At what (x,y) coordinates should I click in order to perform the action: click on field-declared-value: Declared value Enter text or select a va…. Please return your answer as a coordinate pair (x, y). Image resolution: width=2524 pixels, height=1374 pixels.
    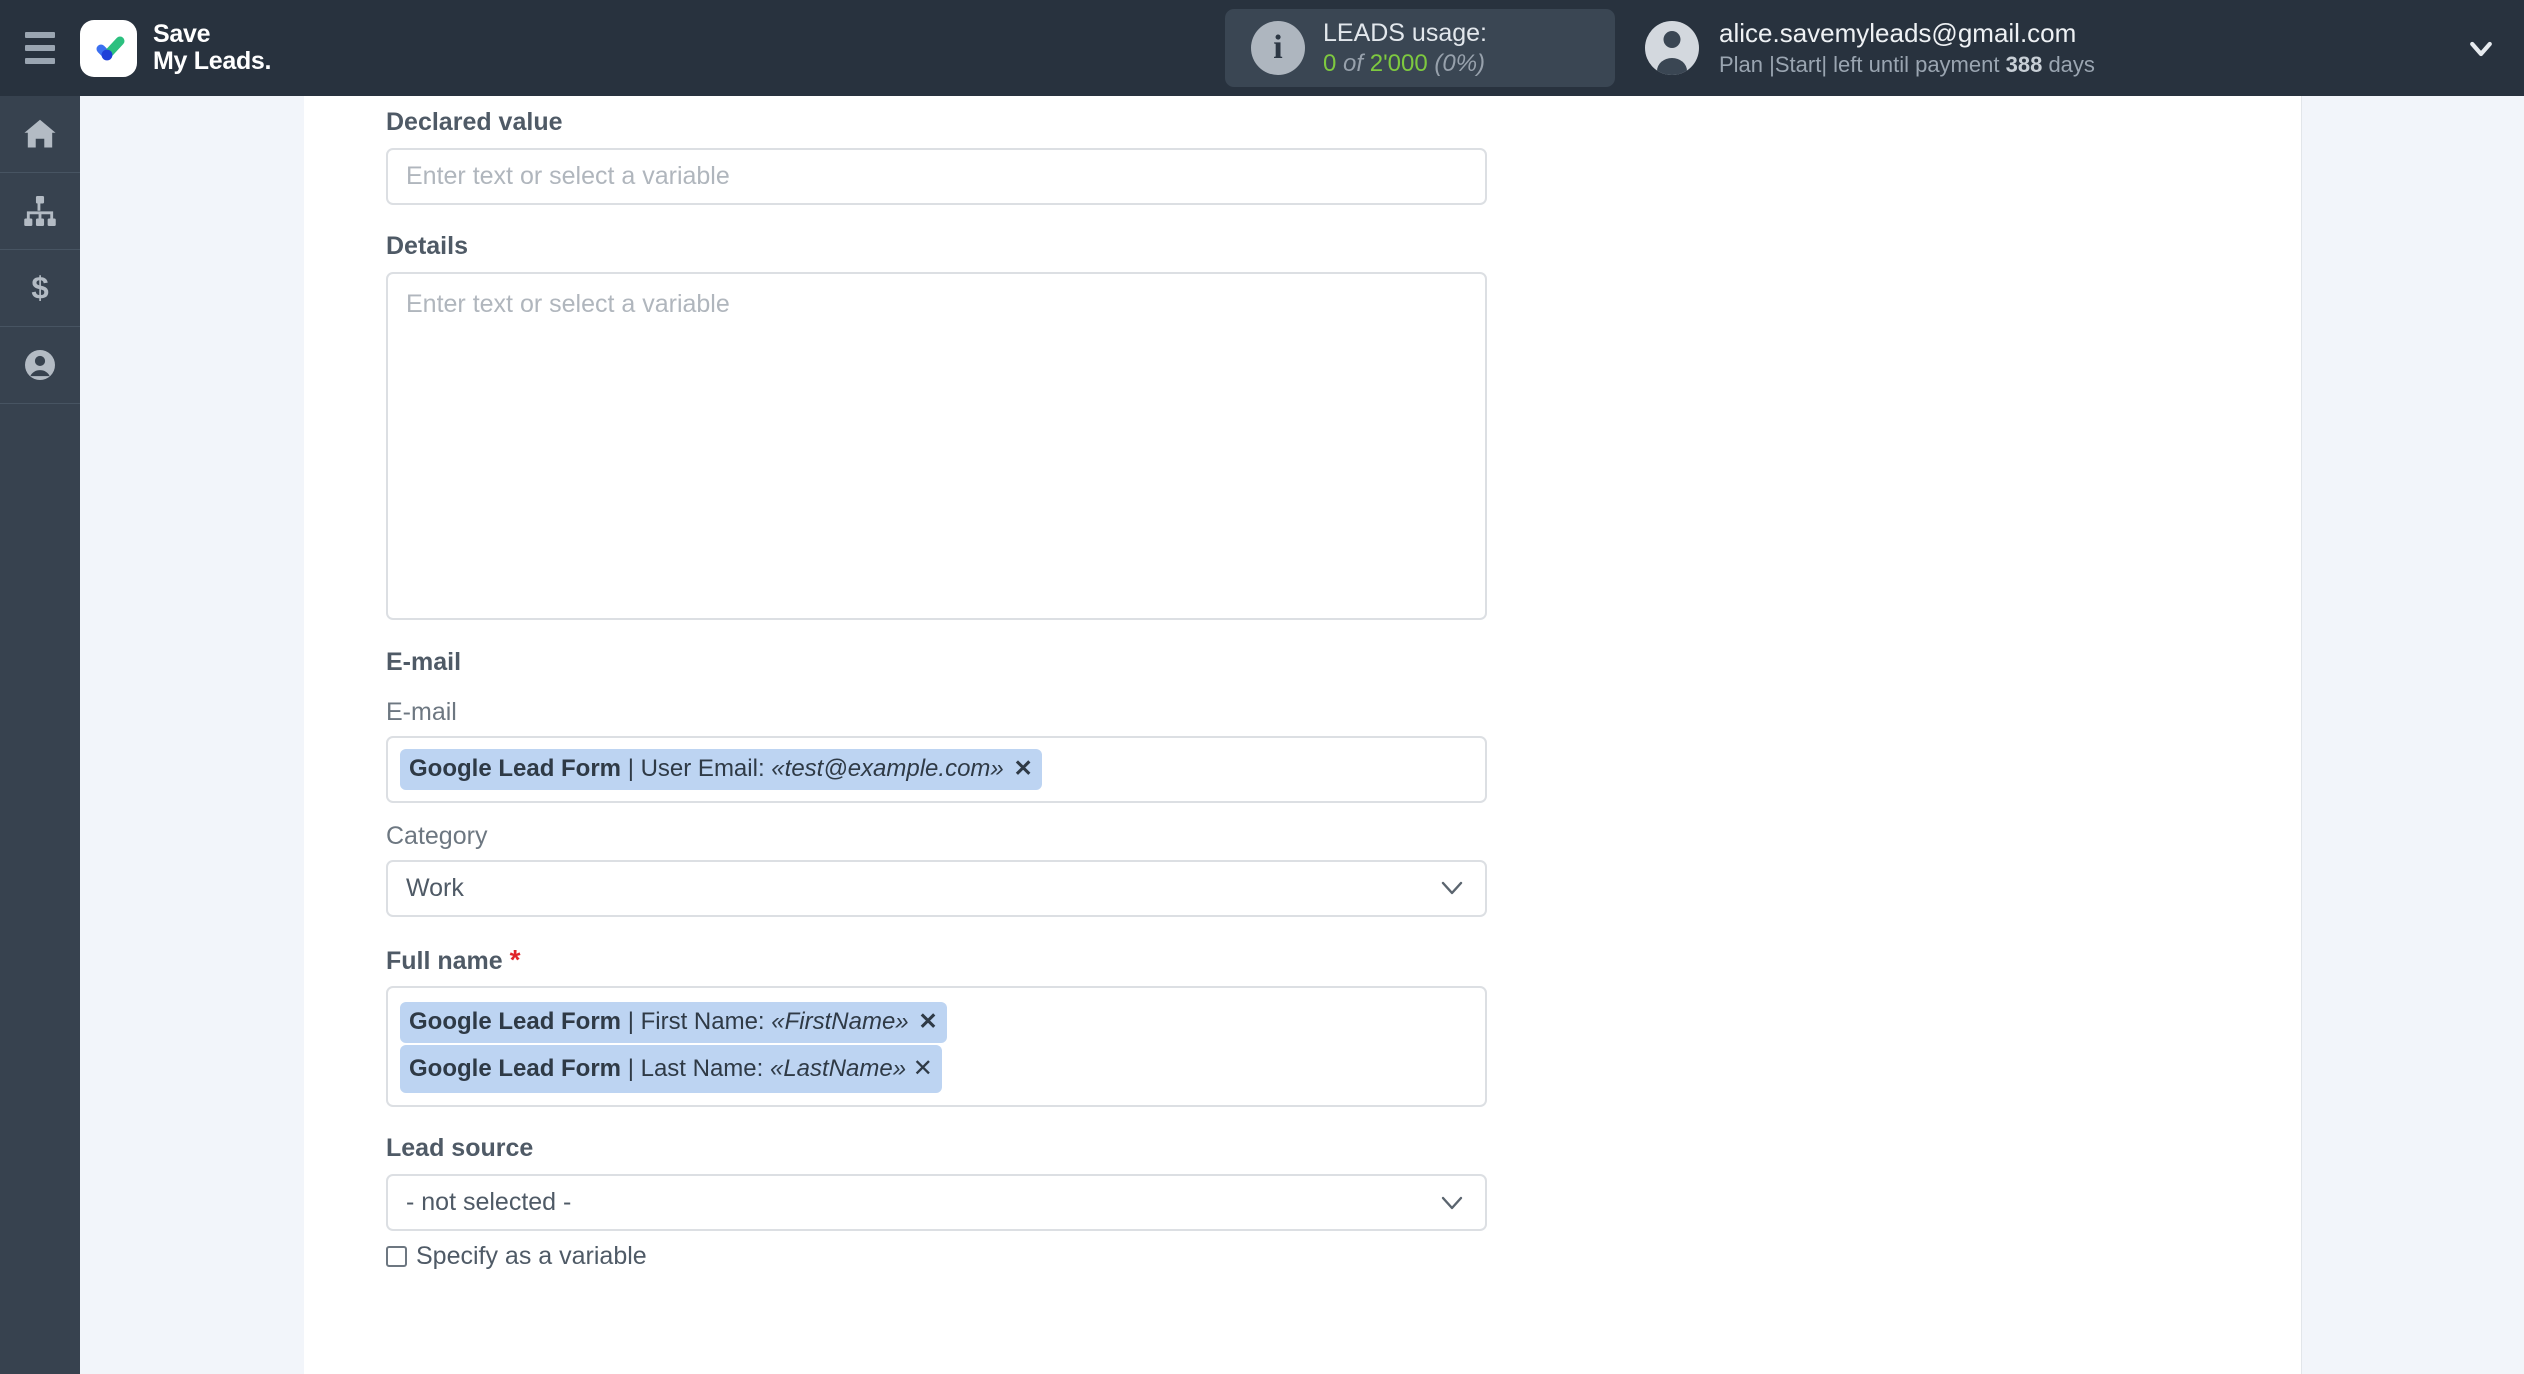
    Looking at the image, I should click on (941, 150).